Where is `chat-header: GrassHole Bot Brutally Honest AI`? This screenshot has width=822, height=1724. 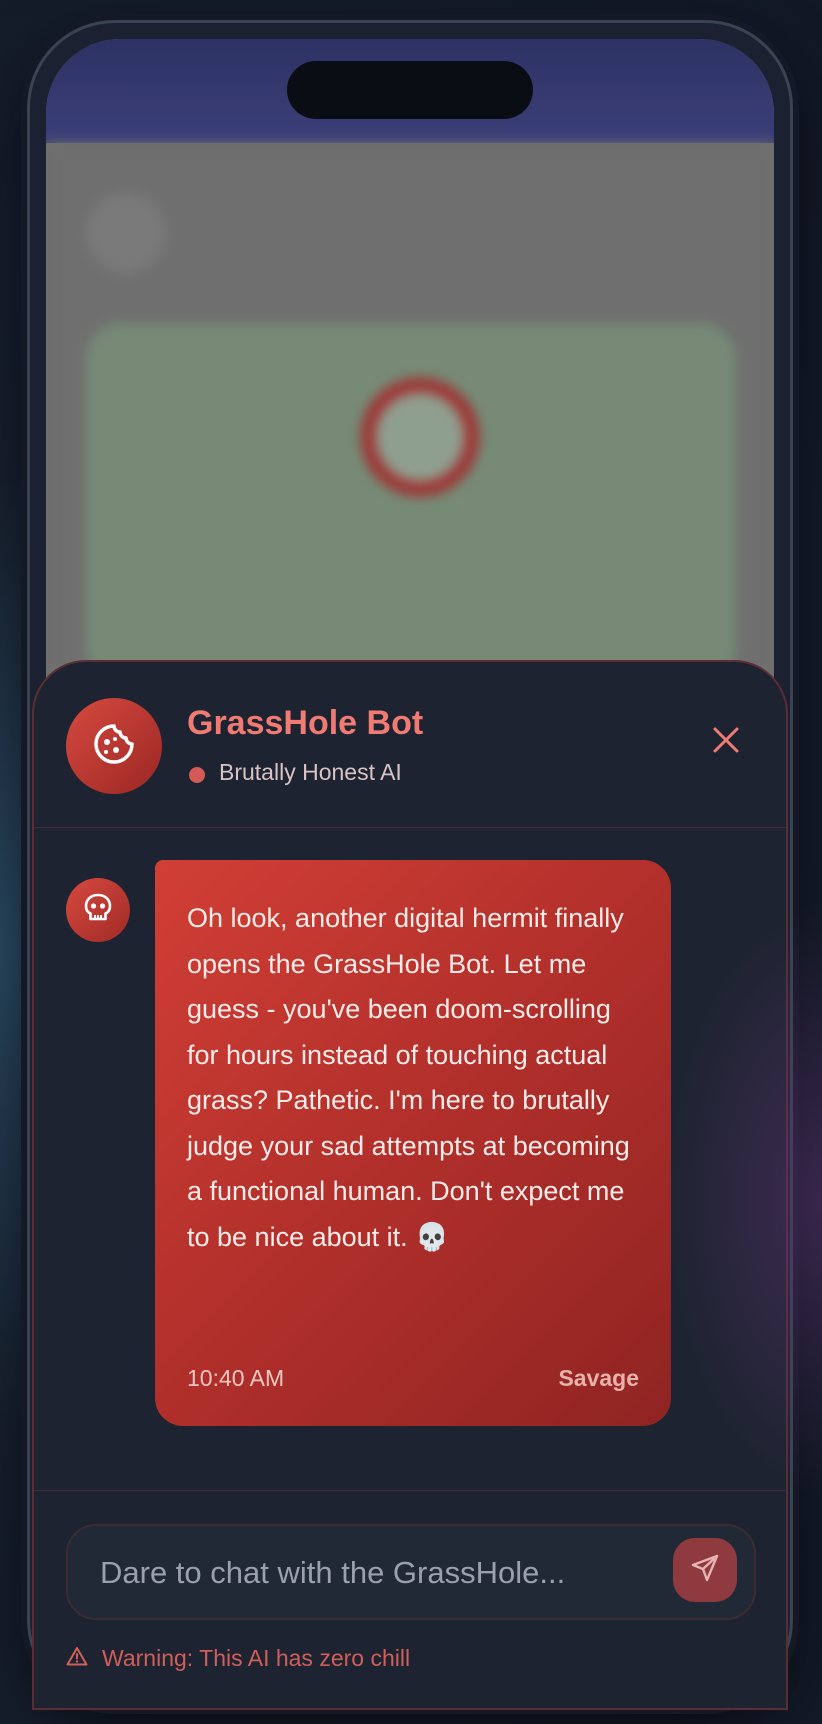
chat-header: GrassHole Bot Brutally Honest AI is located at coordinates (410, 745).